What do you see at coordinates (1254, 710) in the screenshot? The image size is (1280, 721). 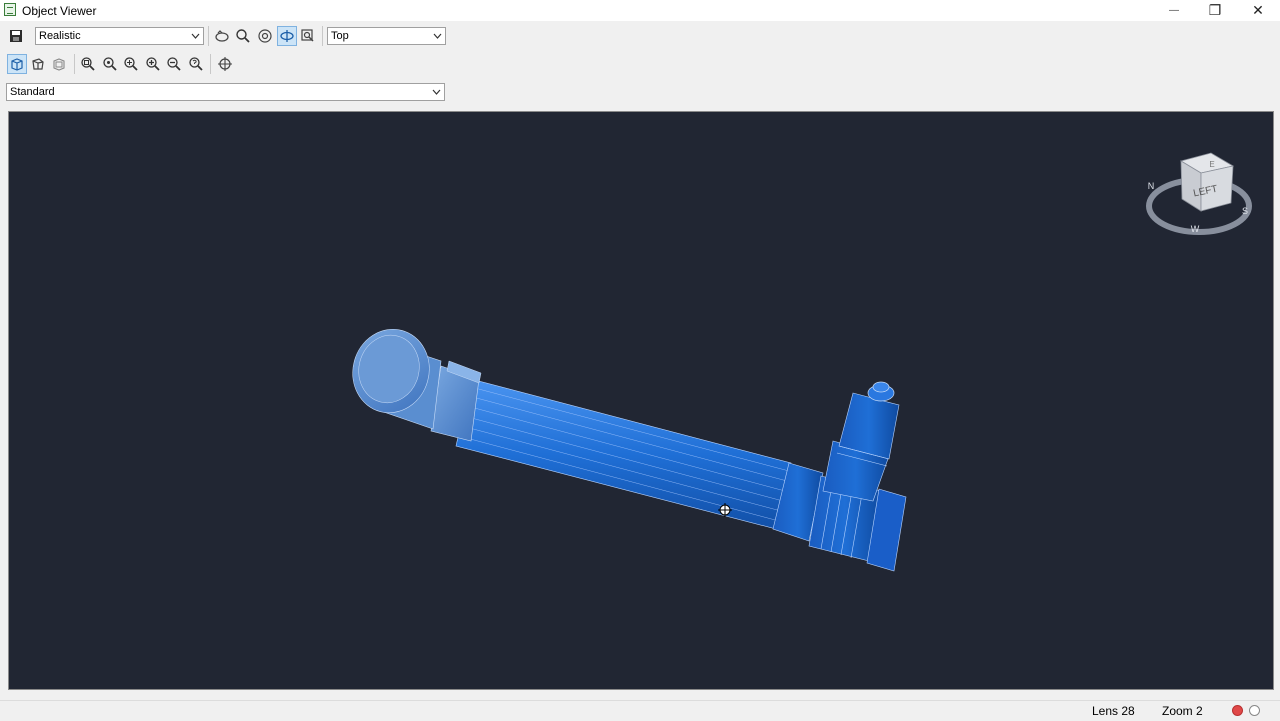 I see `stop-icon` at bounding box center [1254, 710].